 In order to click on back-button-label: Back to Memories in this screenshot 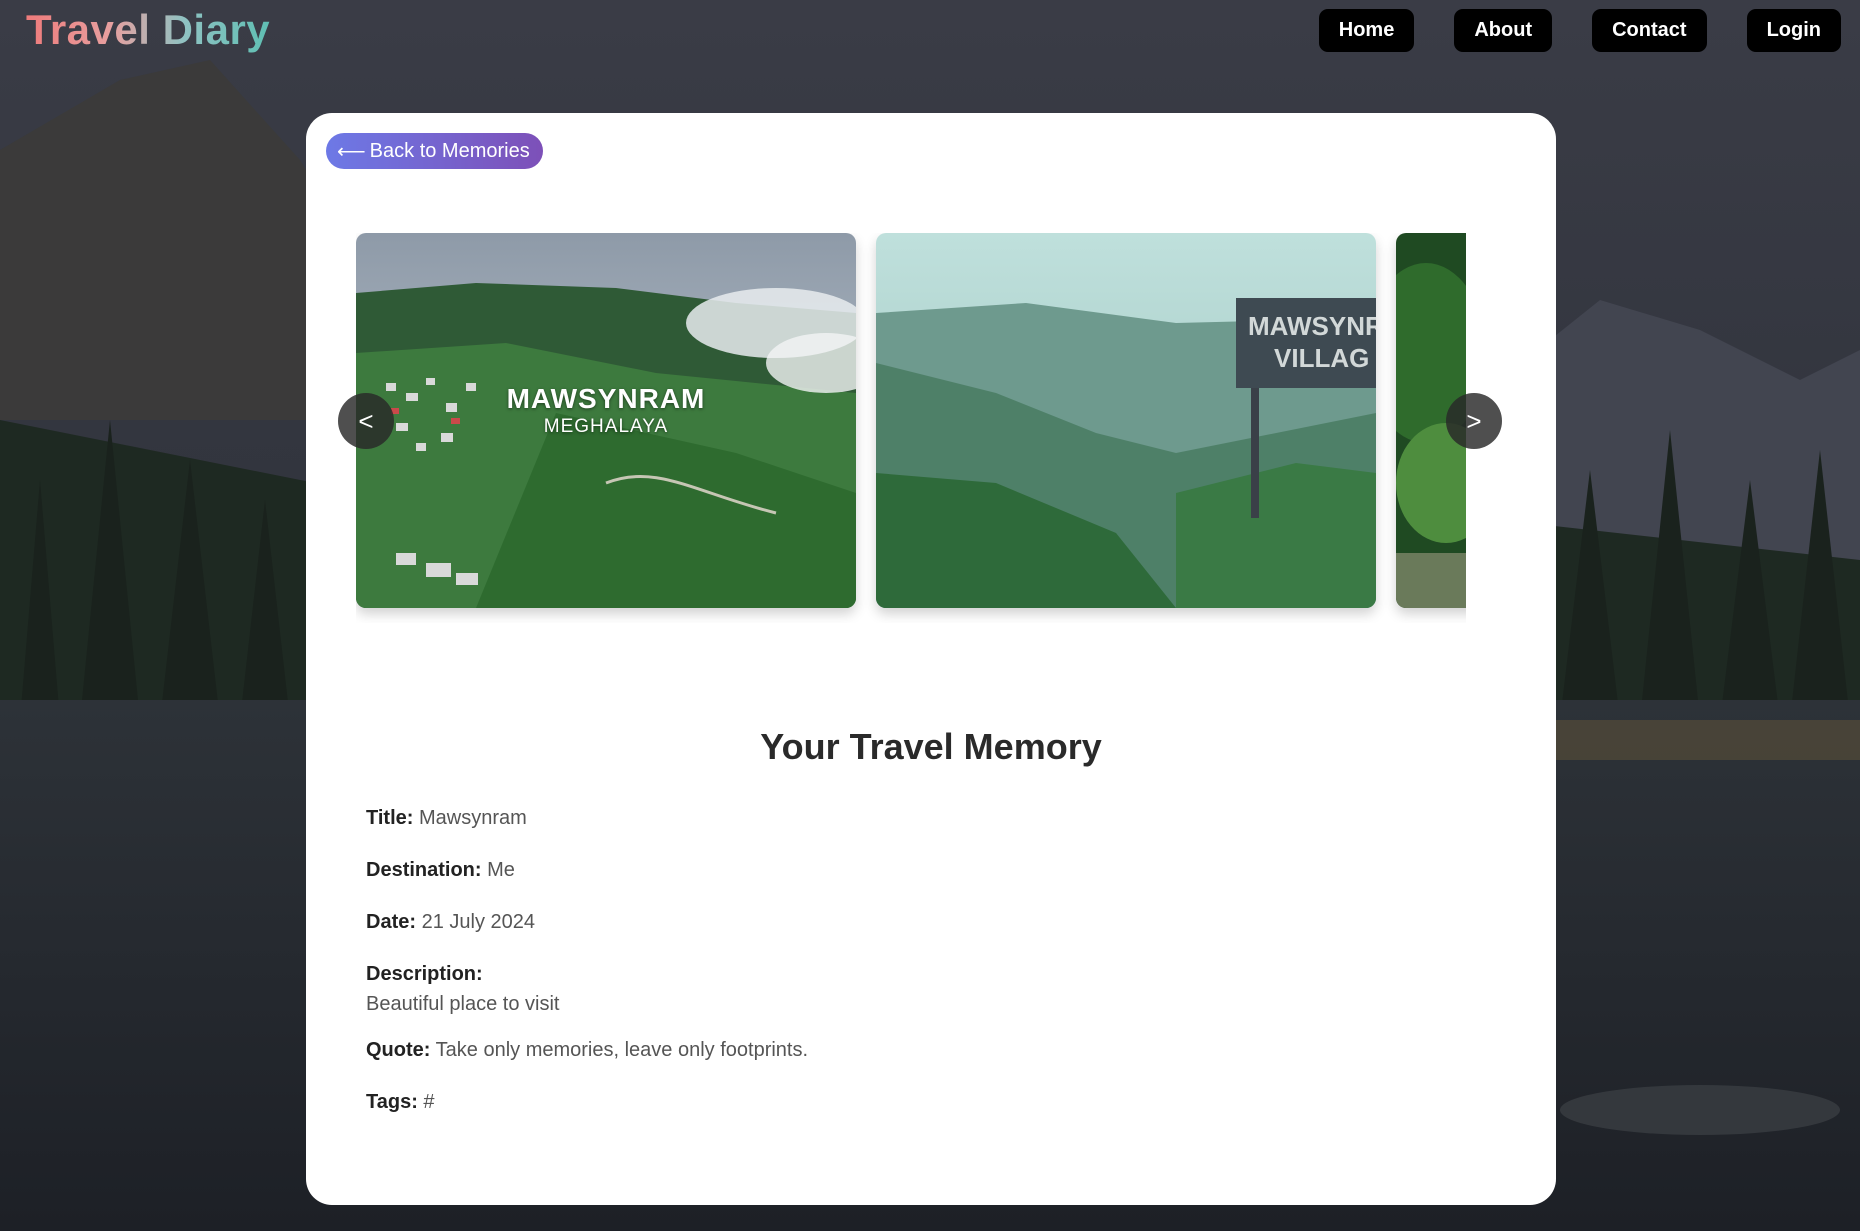, I will do `click(449, 150)`.